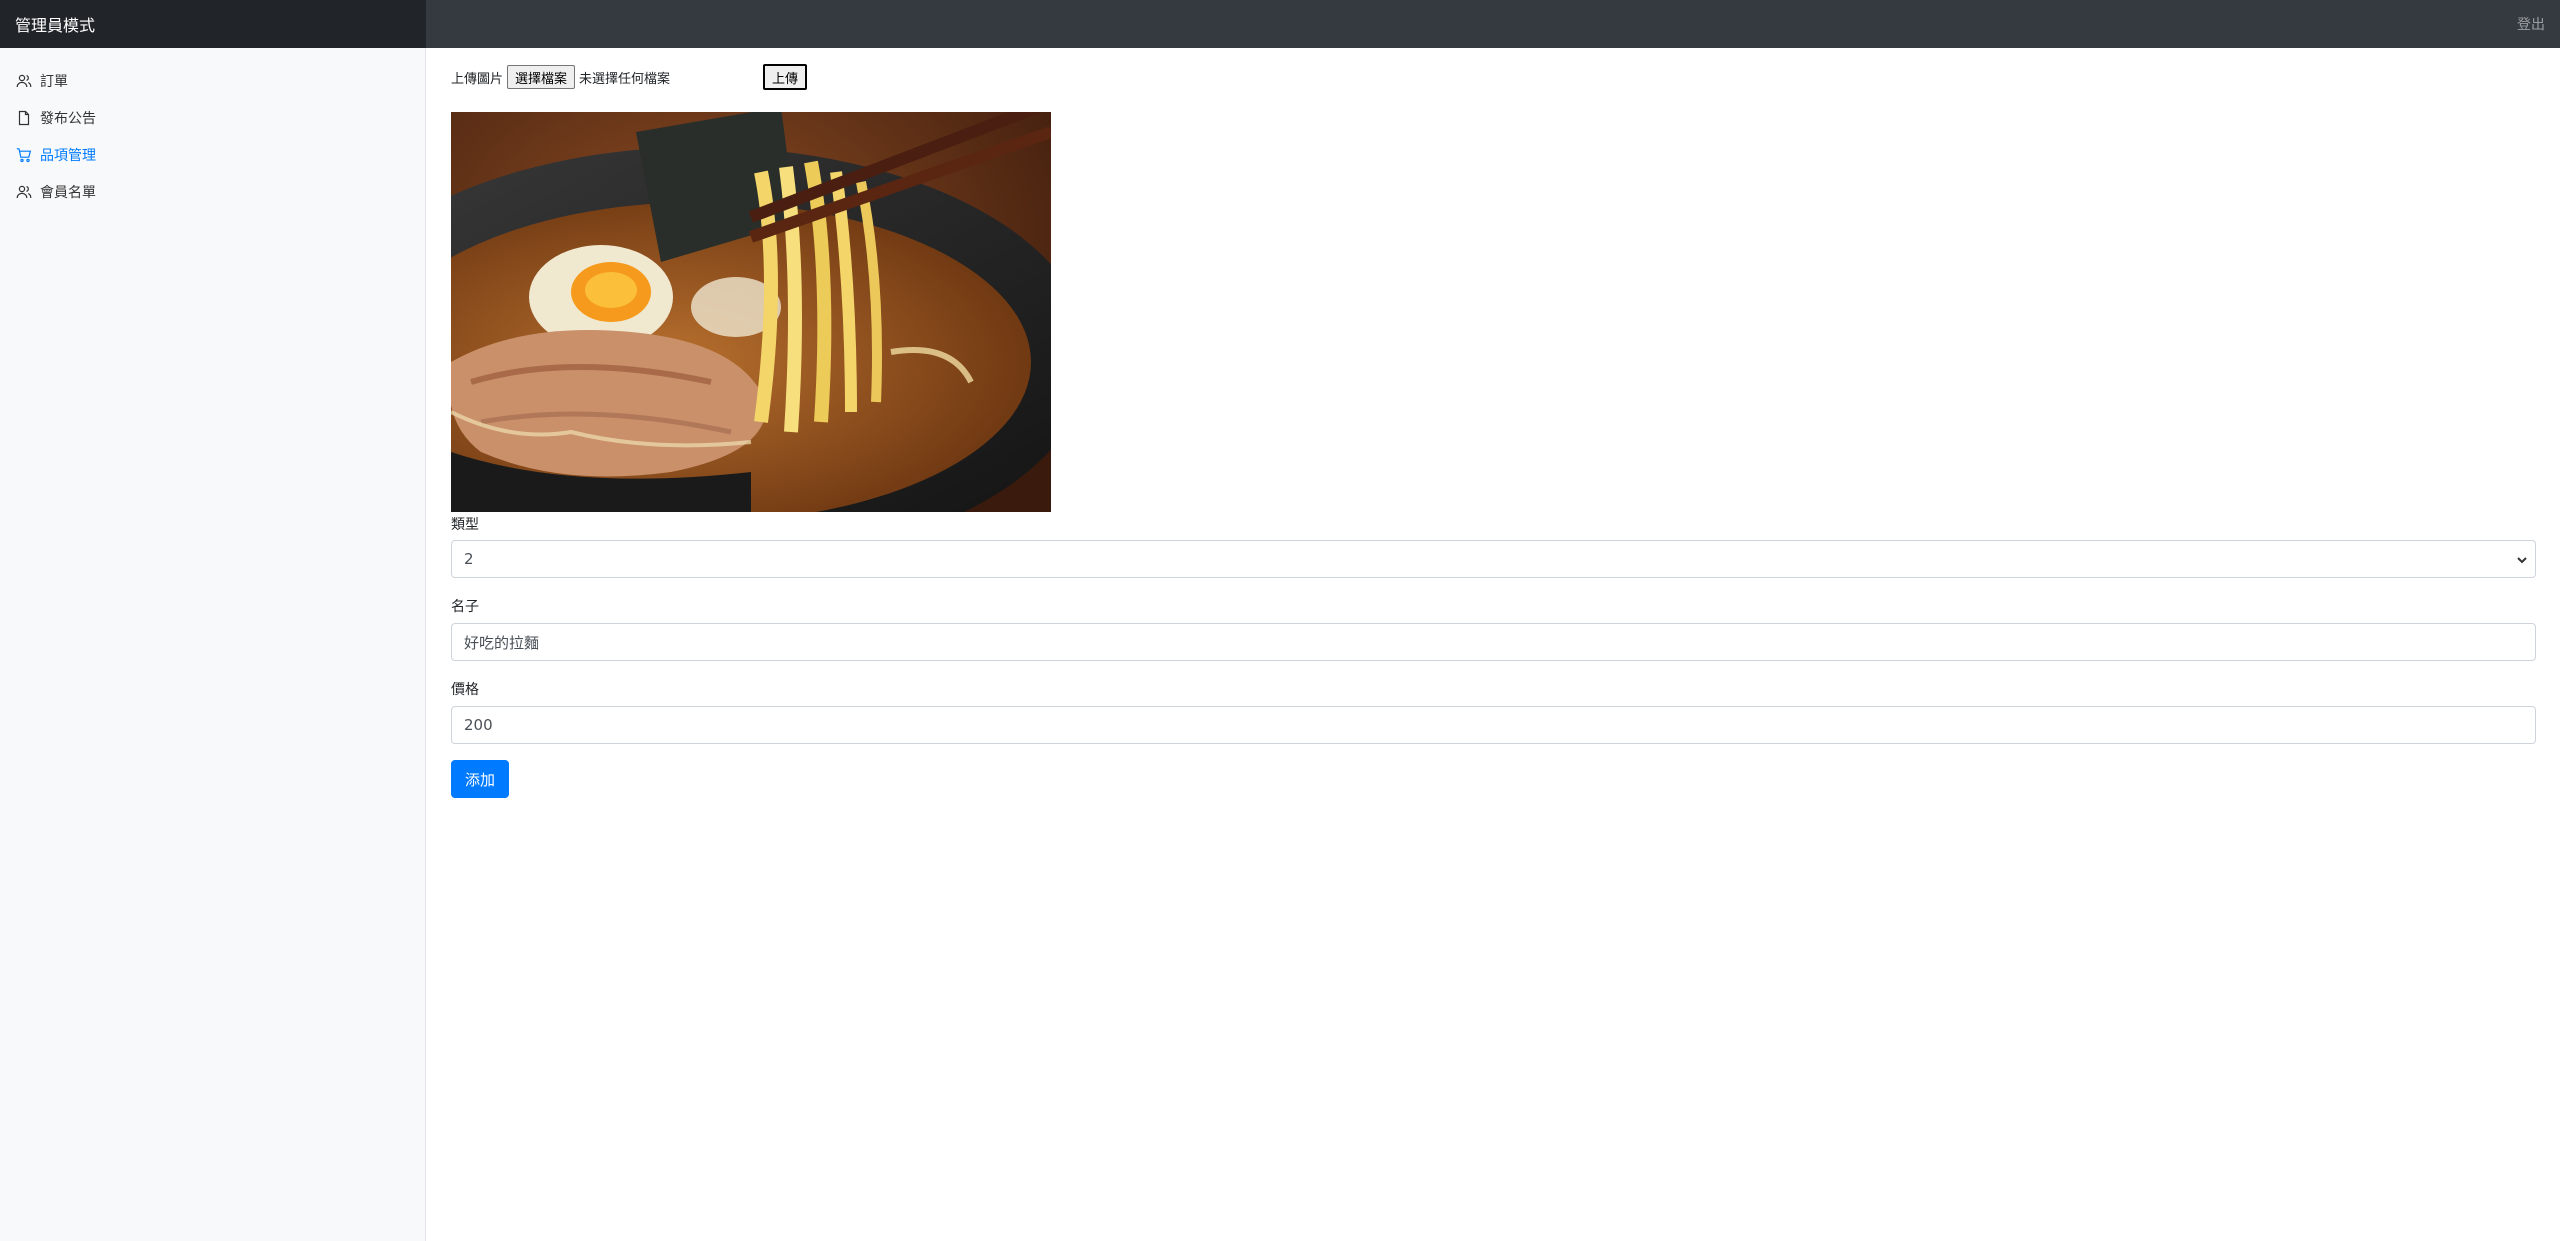  I want to click on sidebar-item-members: 會員名單, so click(212, 191).